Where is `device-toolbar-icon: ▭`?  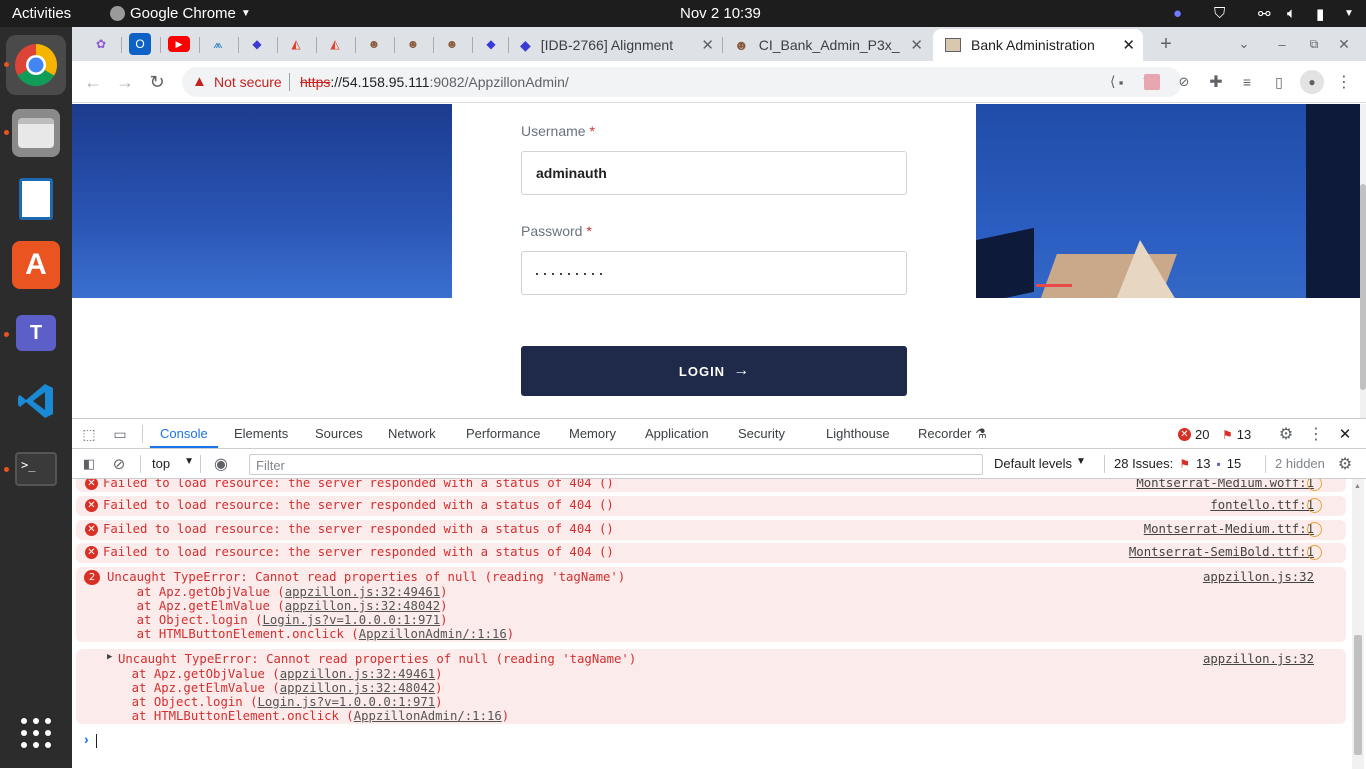 device-toolbar-icon: ▭ is located at coordinates (120, 434).